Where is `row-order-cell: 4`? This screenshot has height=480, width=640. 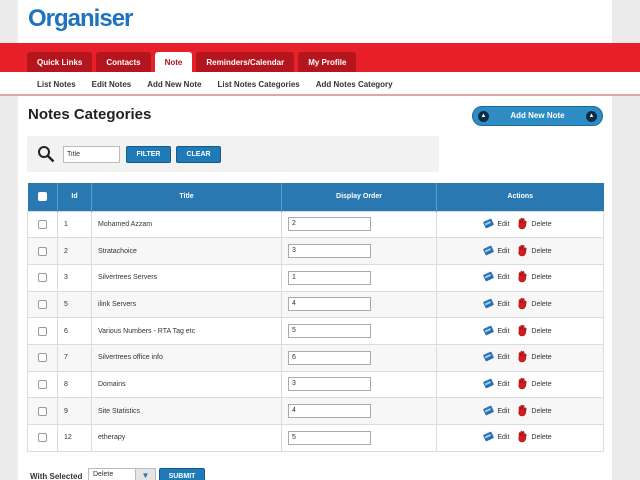
row-order-cell: 4 is located at coordinates (359, 411).